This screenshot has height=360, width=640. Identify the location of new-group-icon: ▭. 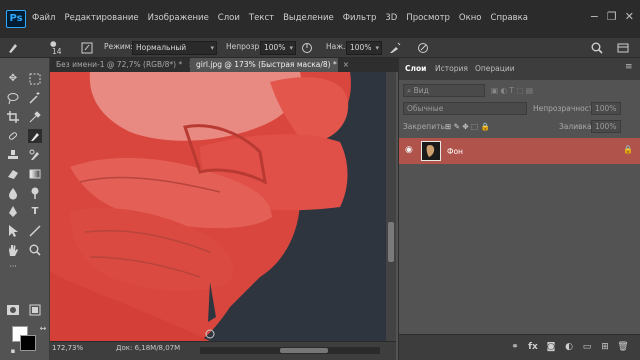
(587, 347).